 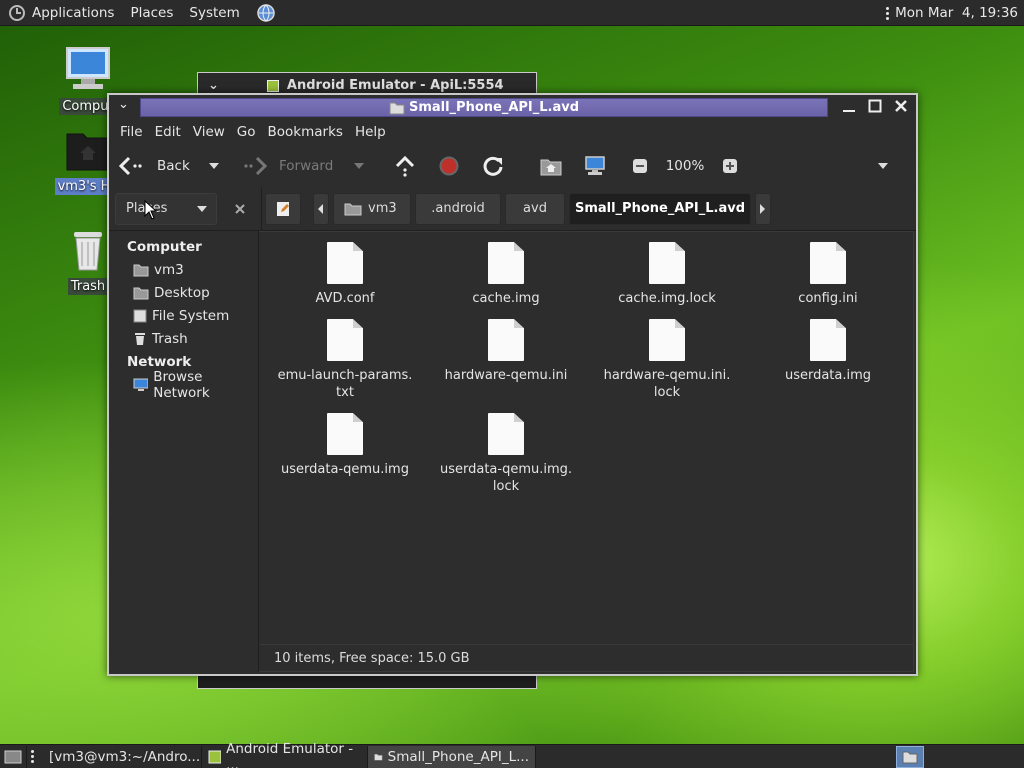 What do you see at coordinates (255, 166) in the screenshot?
I see `forward-arrow-icon` at bounding box center [255, 166].